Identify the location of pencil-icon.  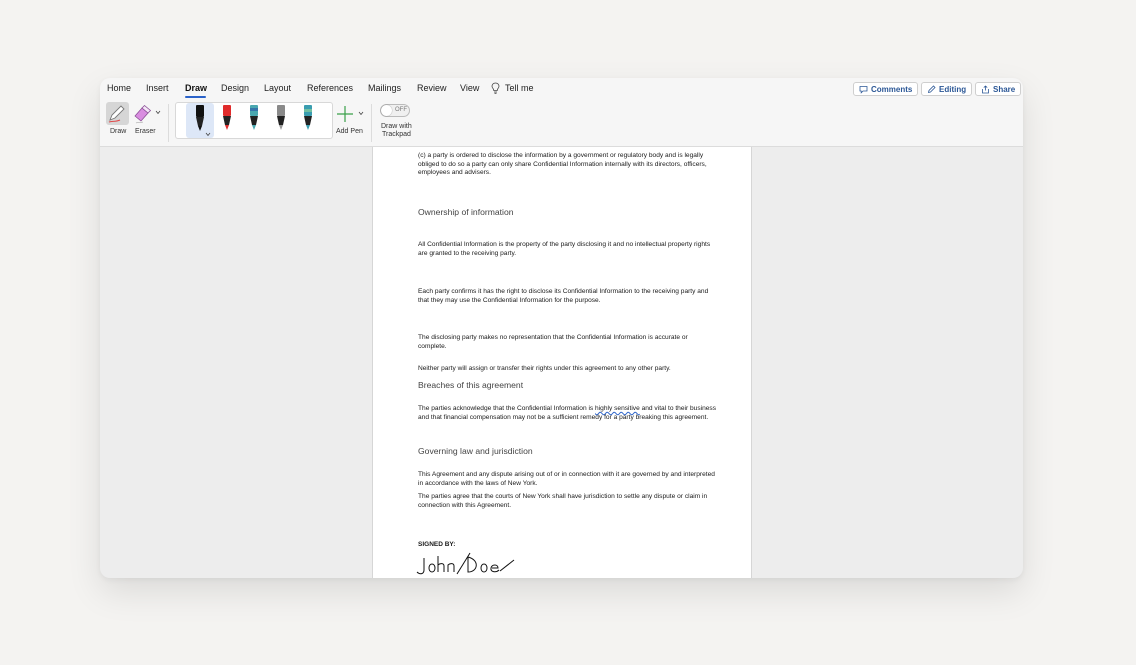
(931, 88).